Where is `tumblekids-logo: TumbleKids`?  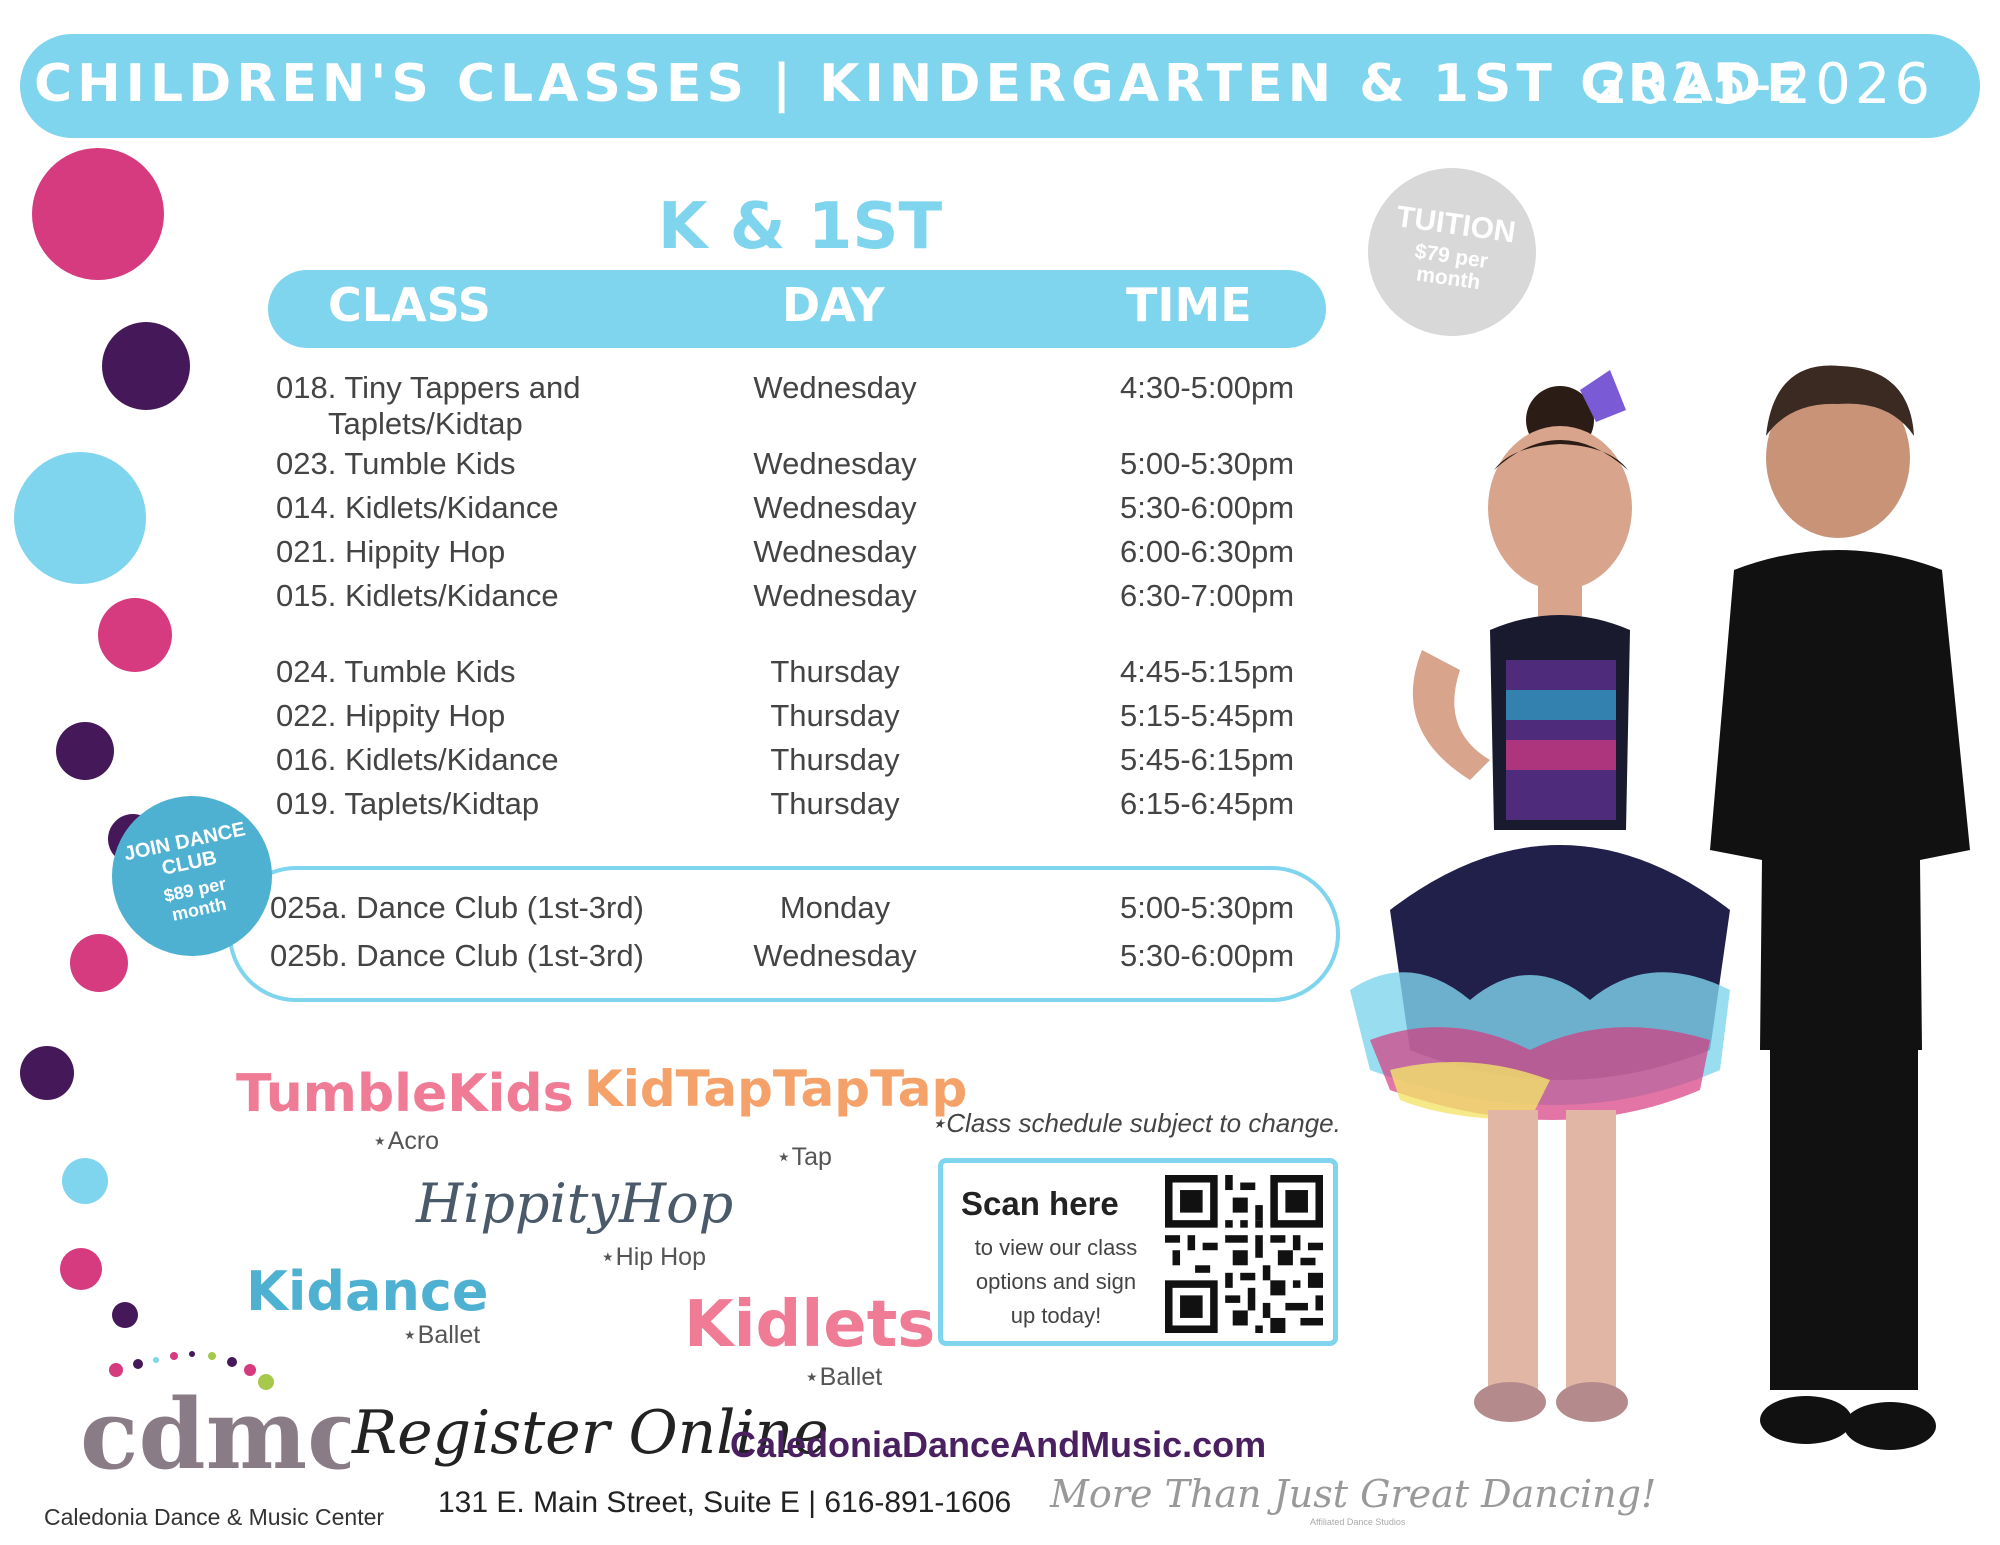
tumblekids-logo: TumbleKids is located at coordinates (405, 1094).